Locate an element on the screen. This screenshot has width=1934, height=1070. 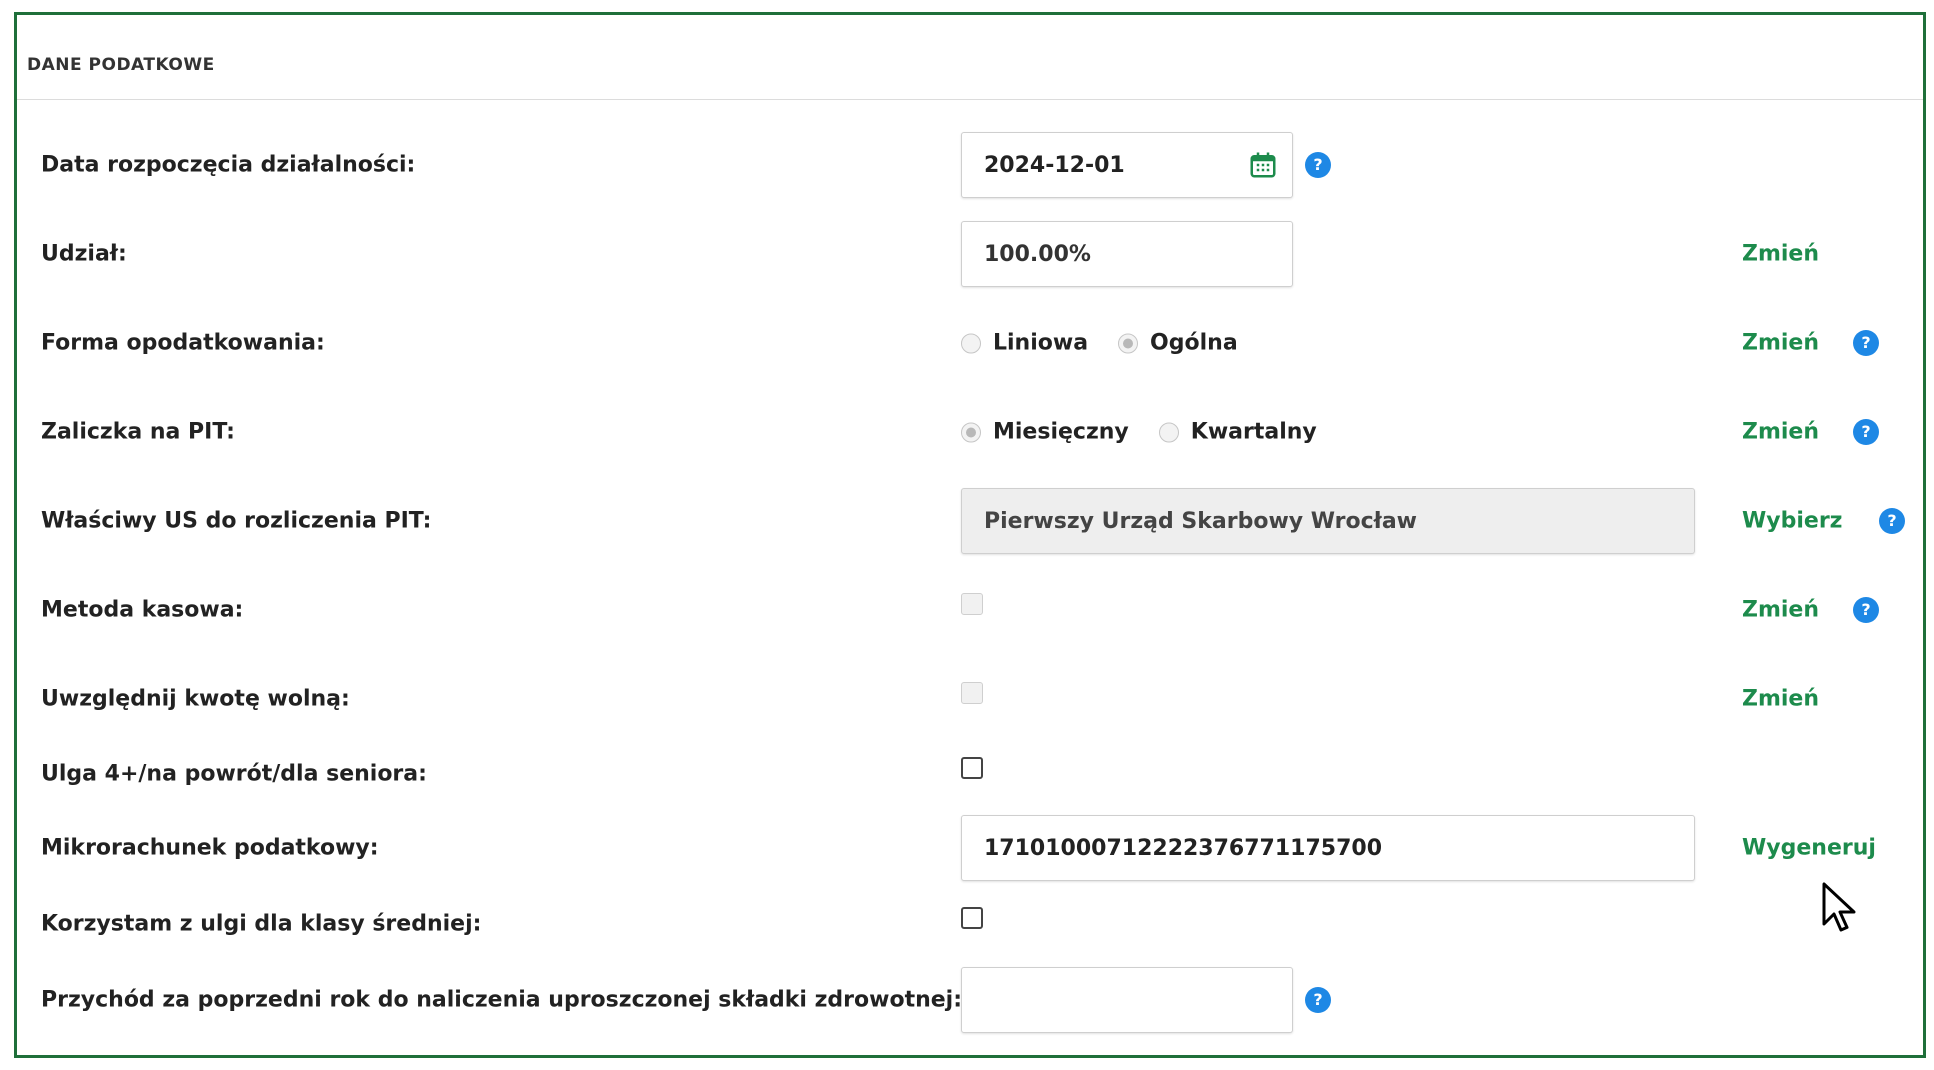
micro-account-generate-link: Wygeneruj is located at coordinates (1809, 848).